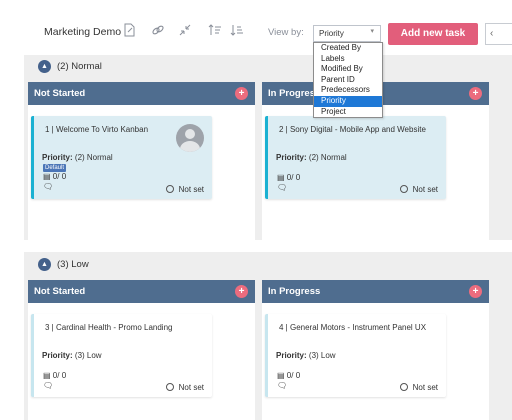 Image resolution: width=512 pixels, height=420 pixels. I want to click on card-title: 4 | General Motors - Instrument Panel UX, so click(353, 327).